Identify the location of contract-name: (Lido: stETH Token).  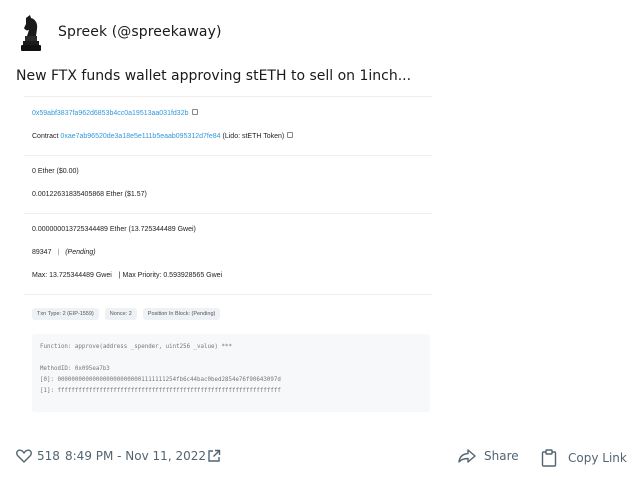
(253, 136).